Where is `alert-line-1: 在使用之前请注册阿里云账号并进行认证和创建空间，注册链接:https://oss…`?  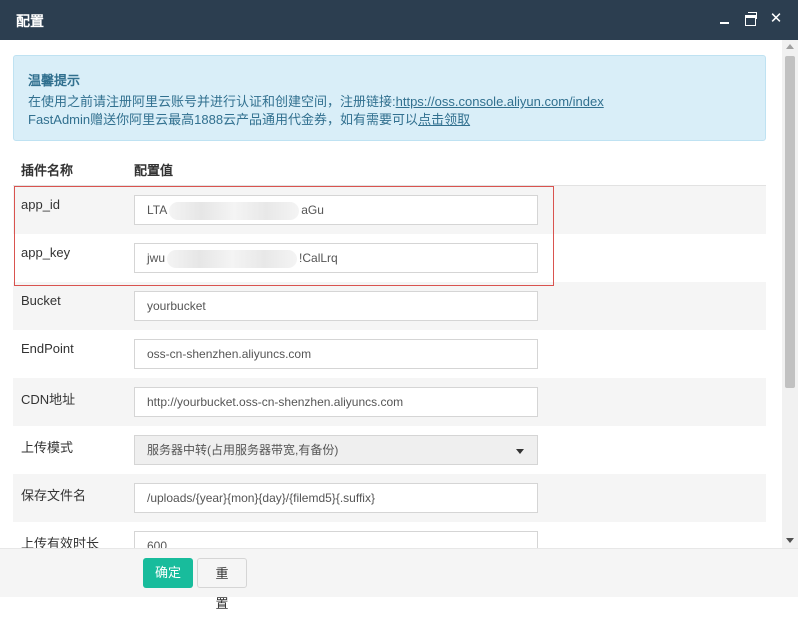
alert-line-1: 在使用之前请注册阿里云账号并进行认证和创建空间，注册链接:https://oss… is located at coordinates (316, 100).